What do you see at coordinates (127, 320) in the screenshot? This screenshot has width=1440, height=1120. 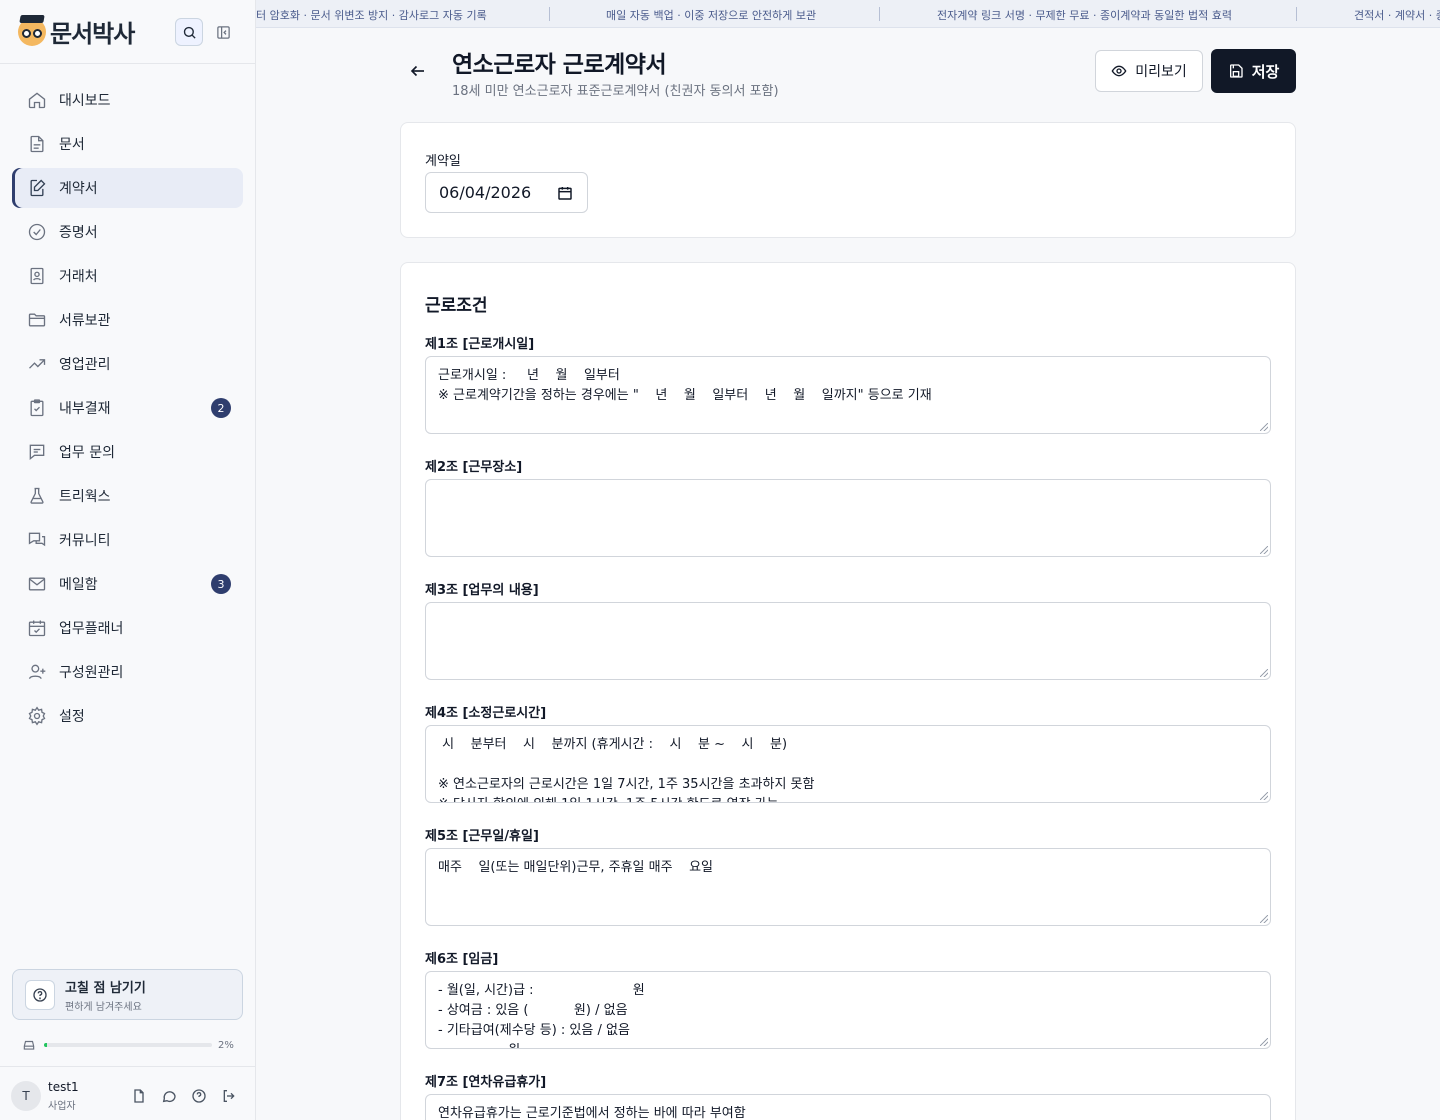 I see `sidebar-item-archive: 서류보관` at bounding box center [127, 320].